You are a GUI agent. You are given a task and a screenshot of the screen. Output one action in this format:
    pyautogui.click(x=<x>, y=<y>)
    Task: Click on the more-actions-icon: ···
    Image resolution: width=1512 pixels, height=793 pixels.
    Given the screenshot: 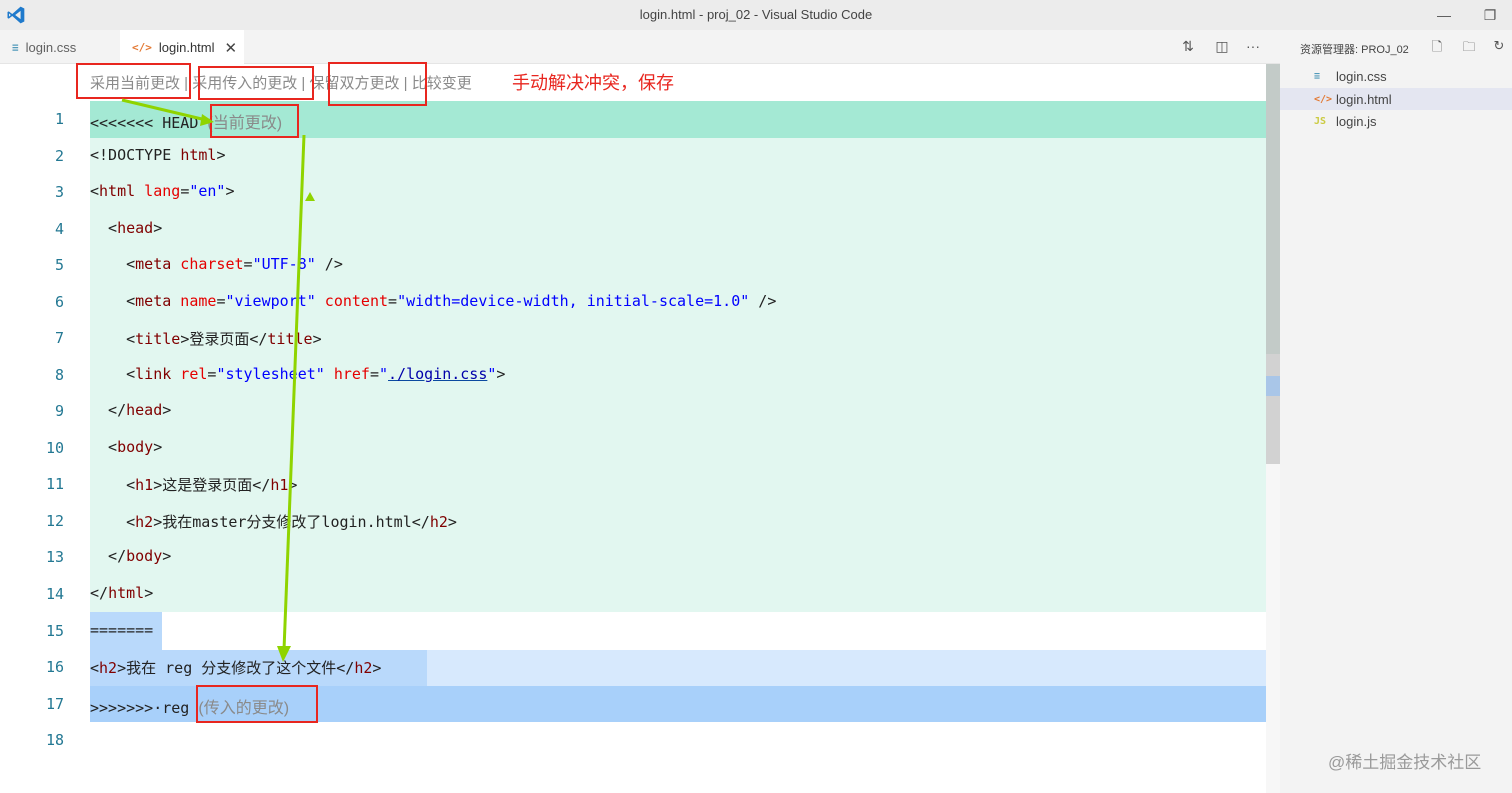 What is the action you would take?
    pyautogui.click(x=1253, y=47)
    